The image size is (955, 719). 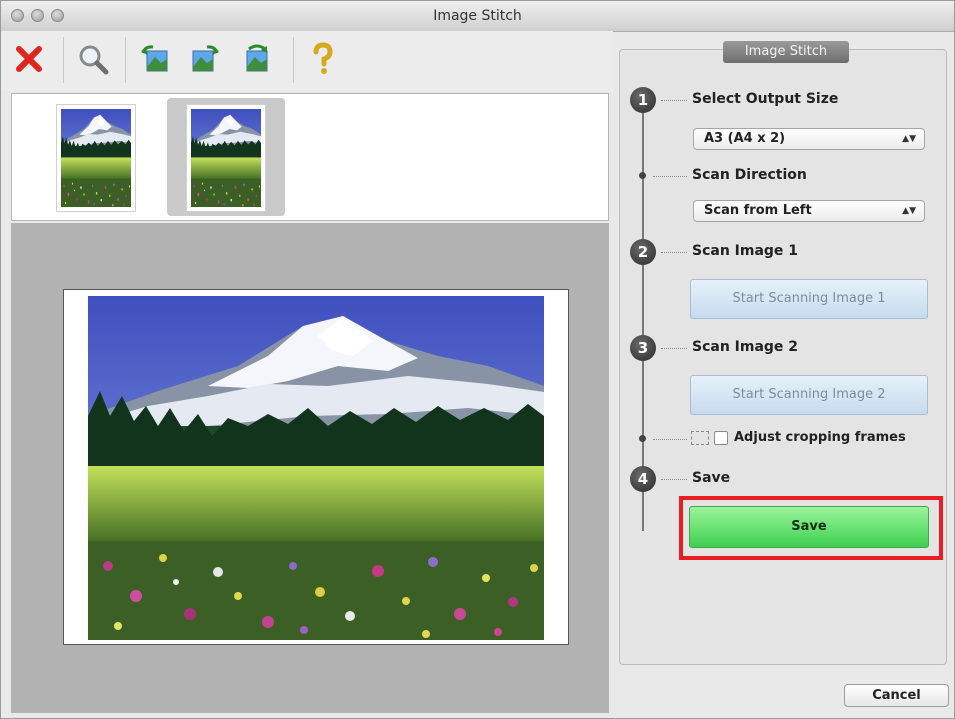 What do you see at coordinates (809, 527) in the screenshot?
I see `save-button: Save` at bounding box center [809, 527].